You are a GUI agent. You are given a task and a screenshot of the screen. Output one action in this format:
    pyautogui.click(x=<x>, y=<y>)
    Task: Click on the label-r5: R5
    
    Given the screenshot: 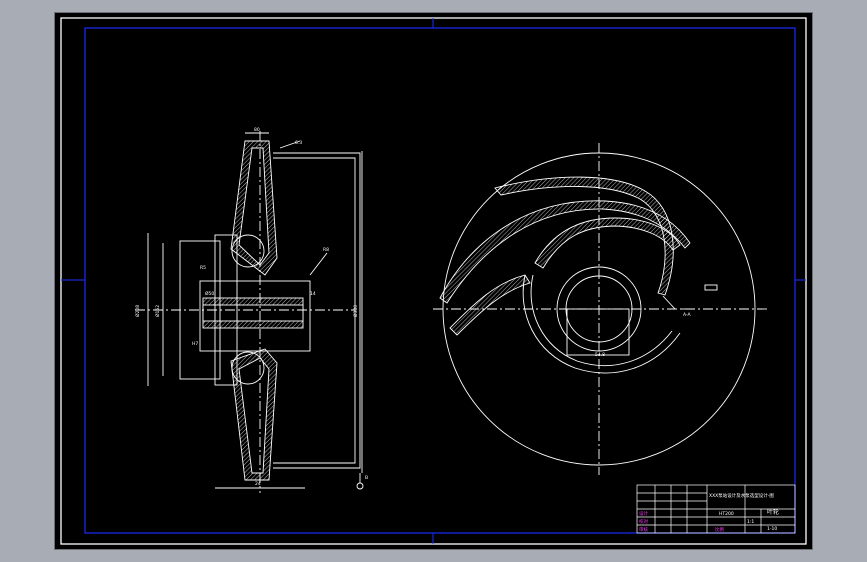 What is the action you would take?
    pyautogui.click(x=203, y=268)
    